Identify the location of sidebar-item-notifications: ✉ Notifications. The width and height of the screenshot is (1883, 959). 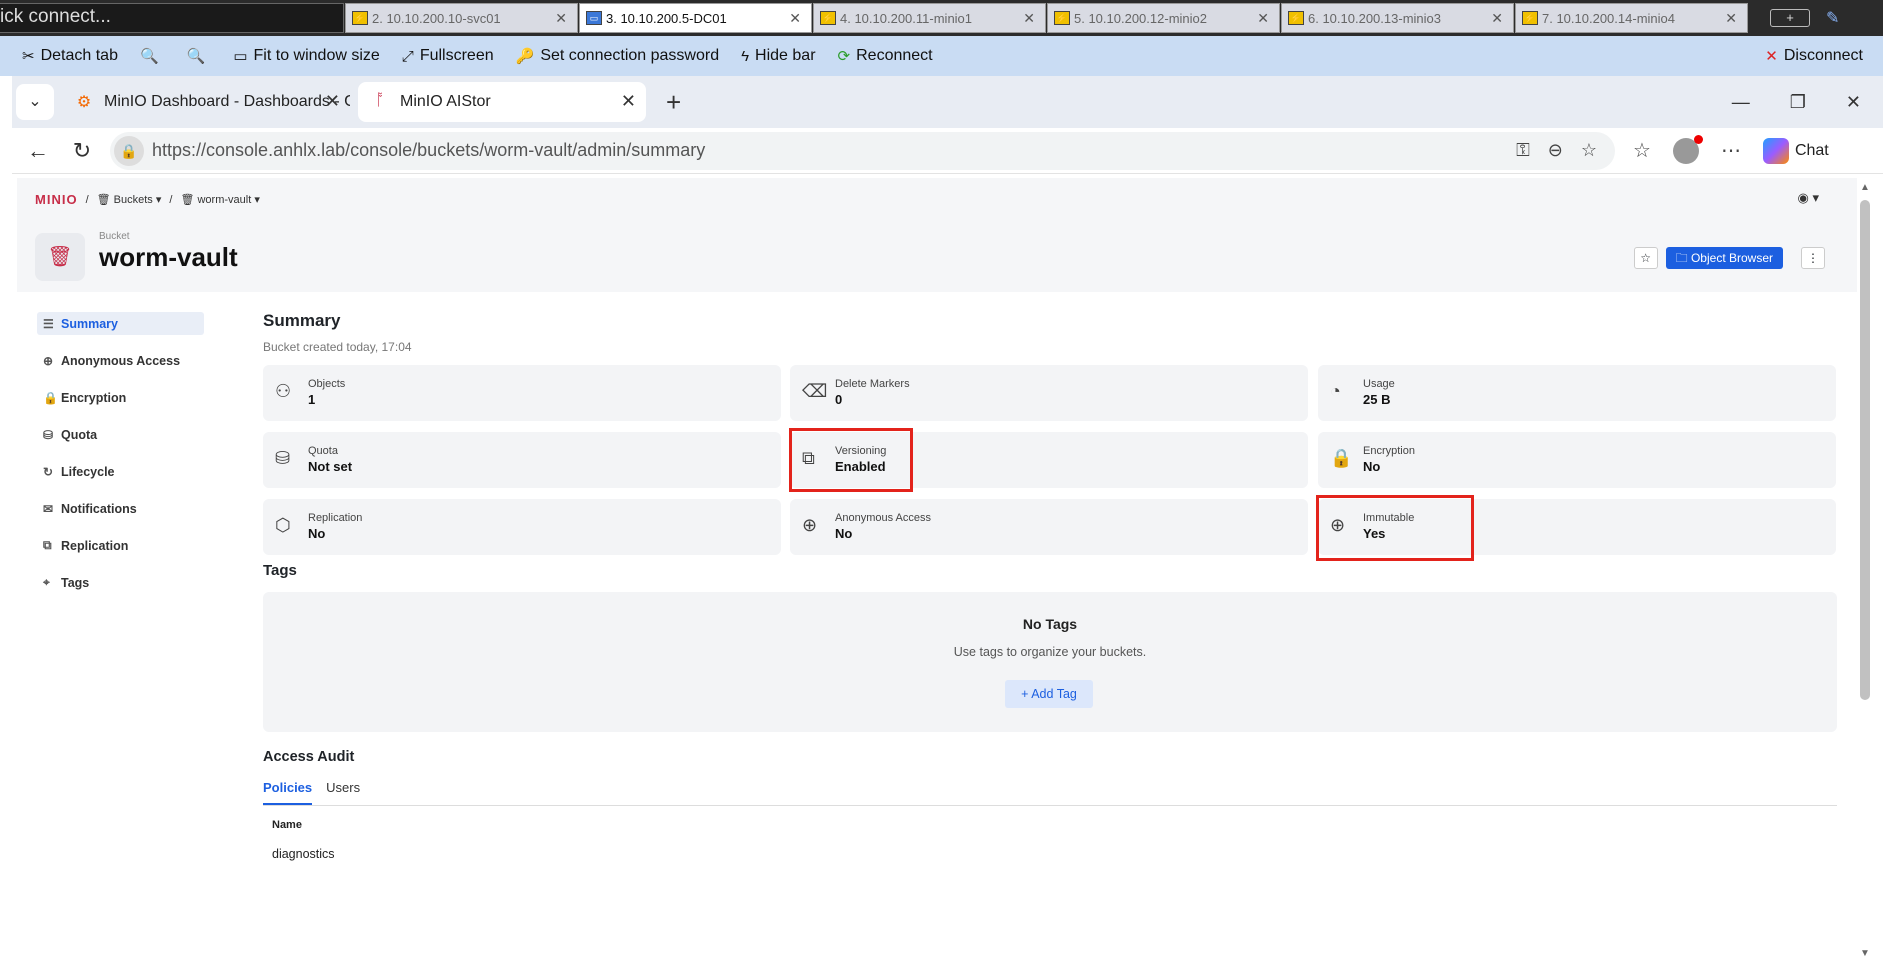
(120, 508).